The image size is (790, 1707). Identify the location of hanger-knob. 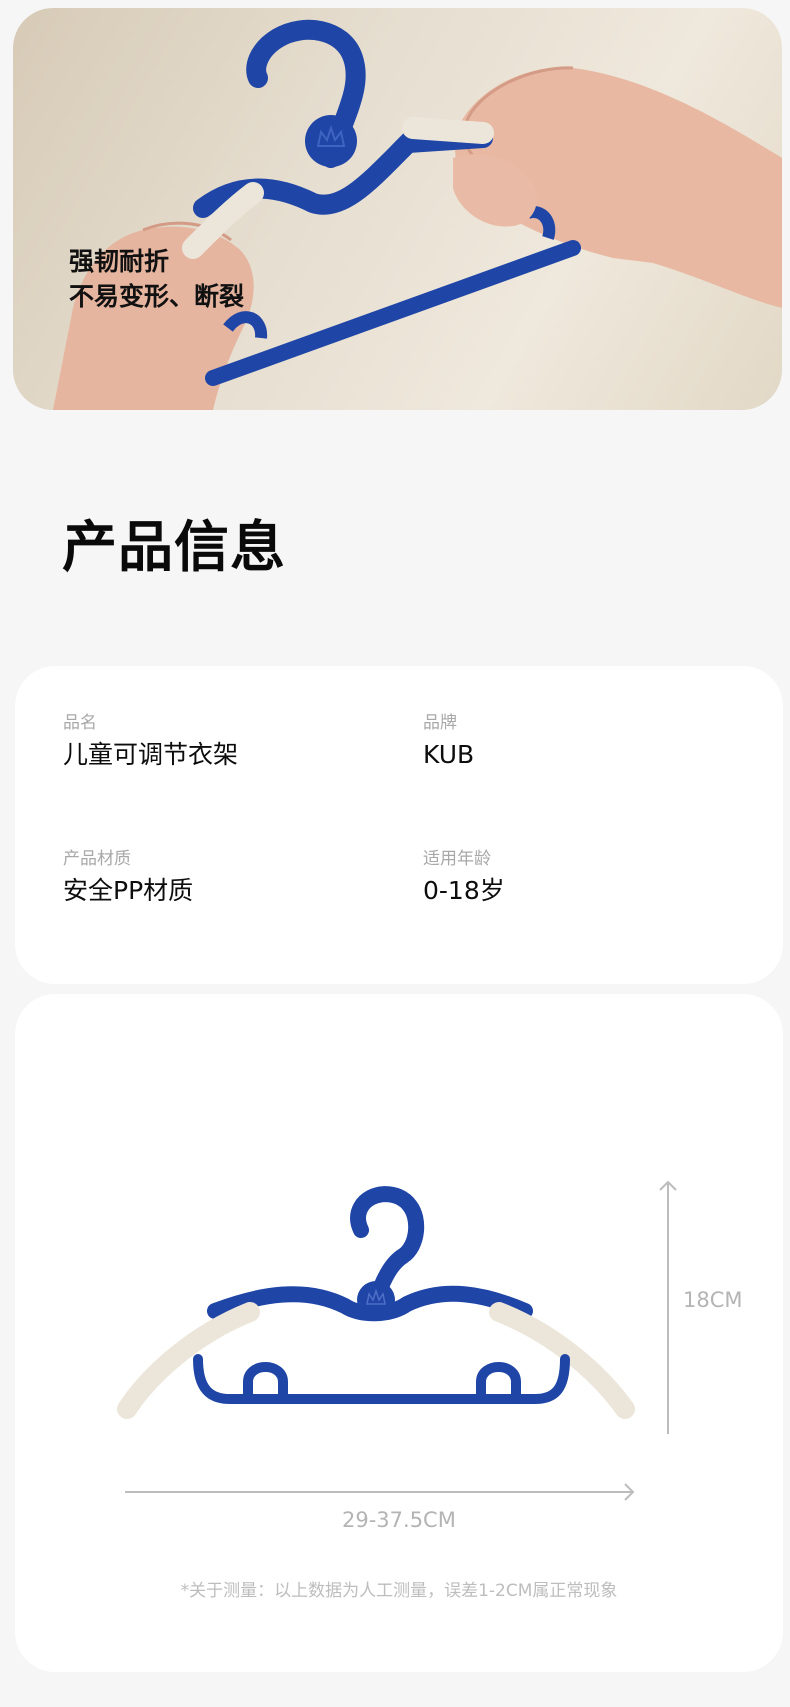
(376, 1300).